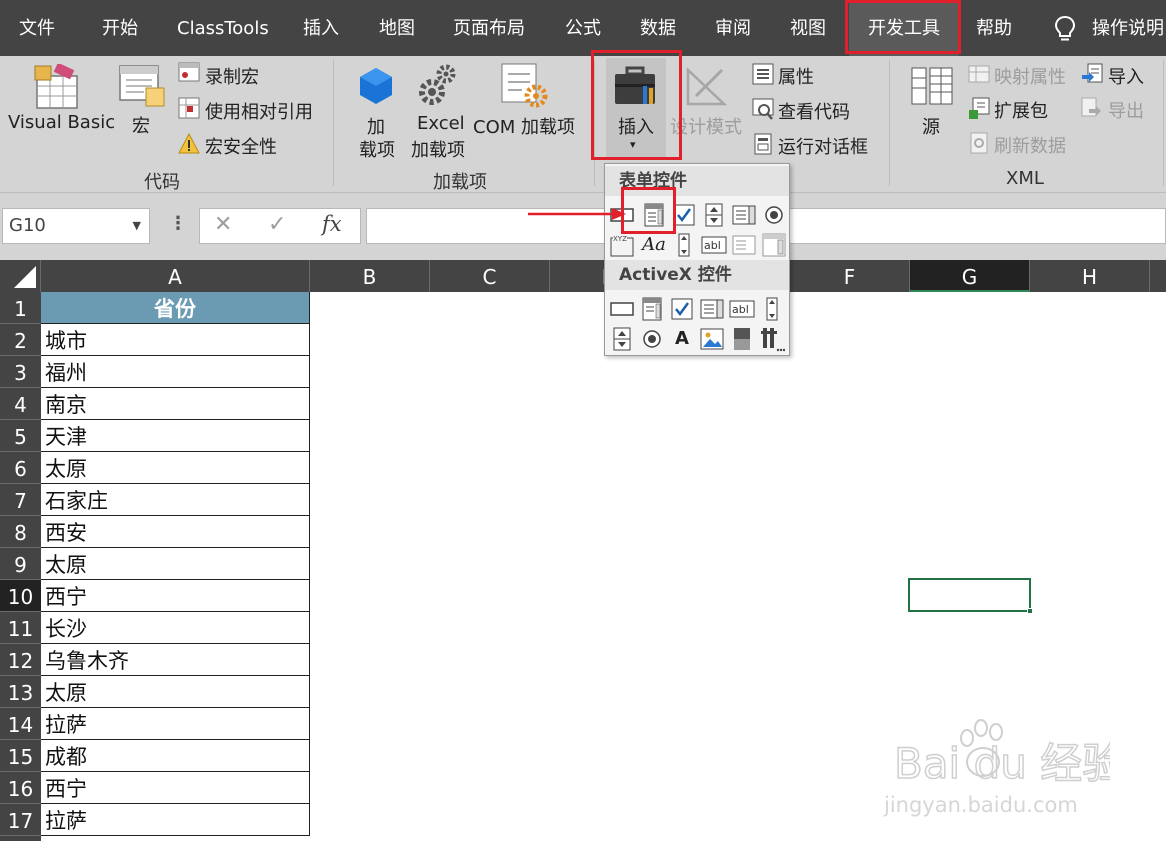  I want to click on lightbulb-icon, so click(1065, 29).